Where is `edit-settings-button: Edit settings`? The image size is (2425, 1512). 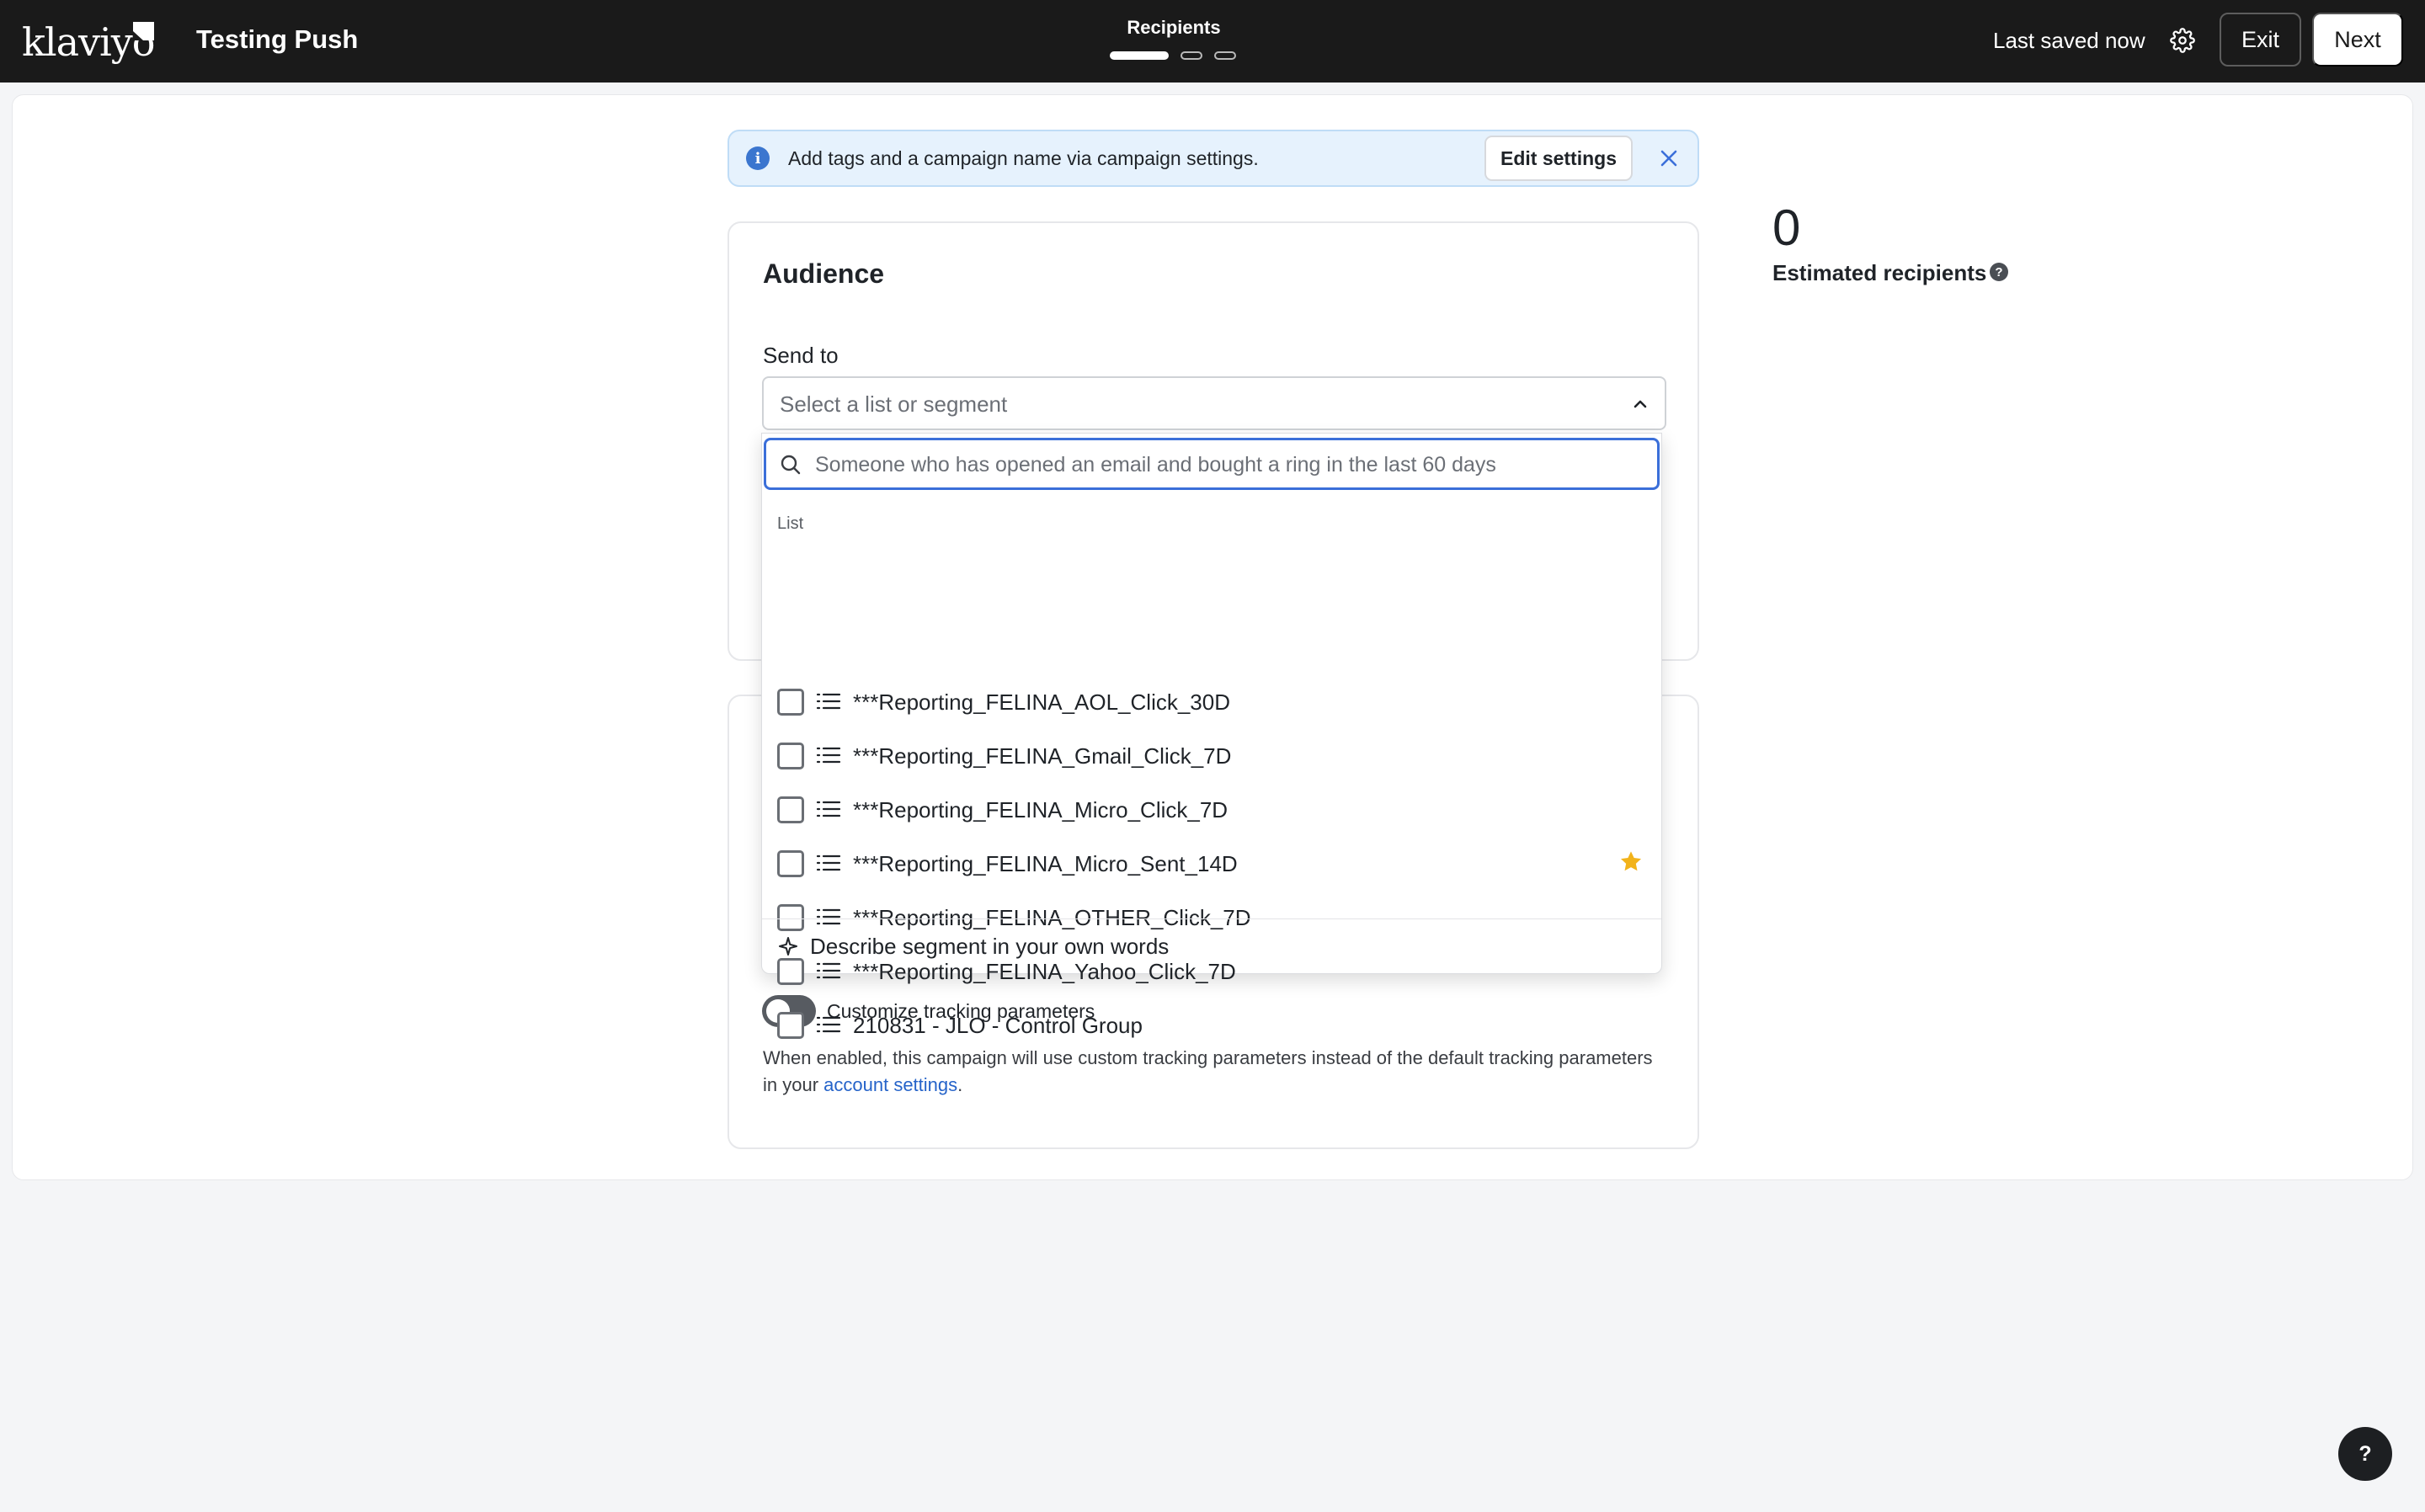 edit-settings-button: Edit settings is located at coordinates (1558, 158).